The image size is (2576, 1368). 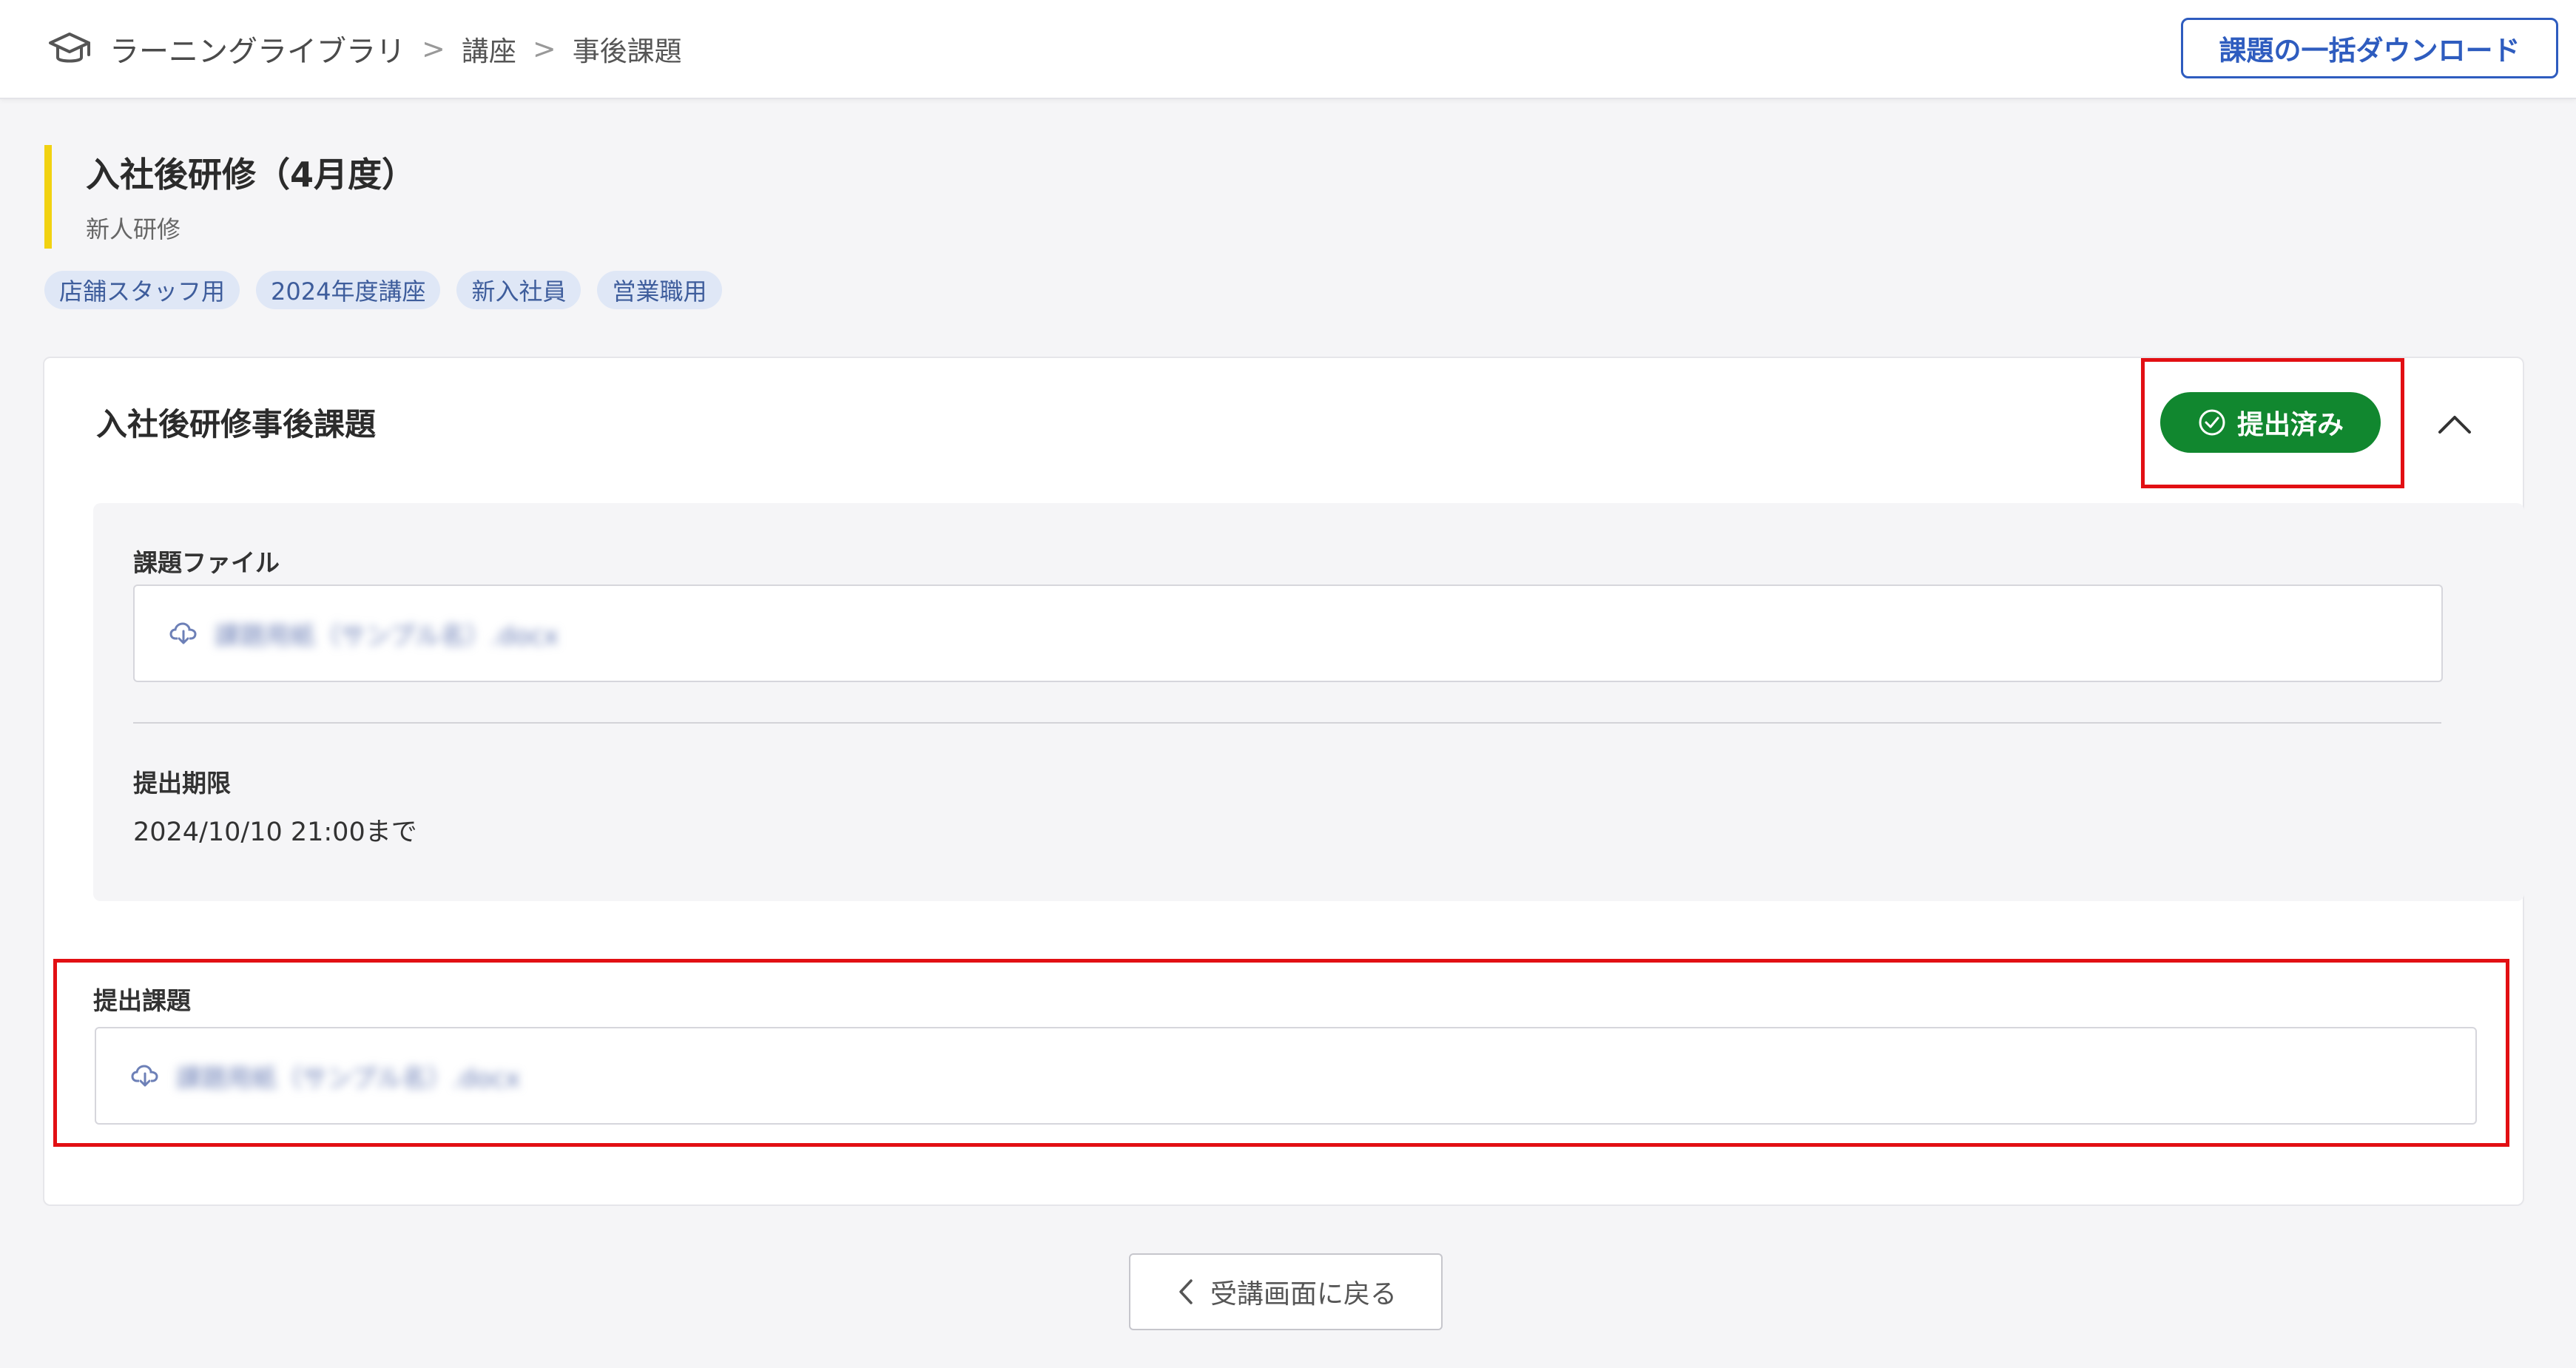 What do you see at coordinates (251, 175) in the screenshot?
I see `course-title: 入社後研修（4月度）` at bounding box center [251, 175].